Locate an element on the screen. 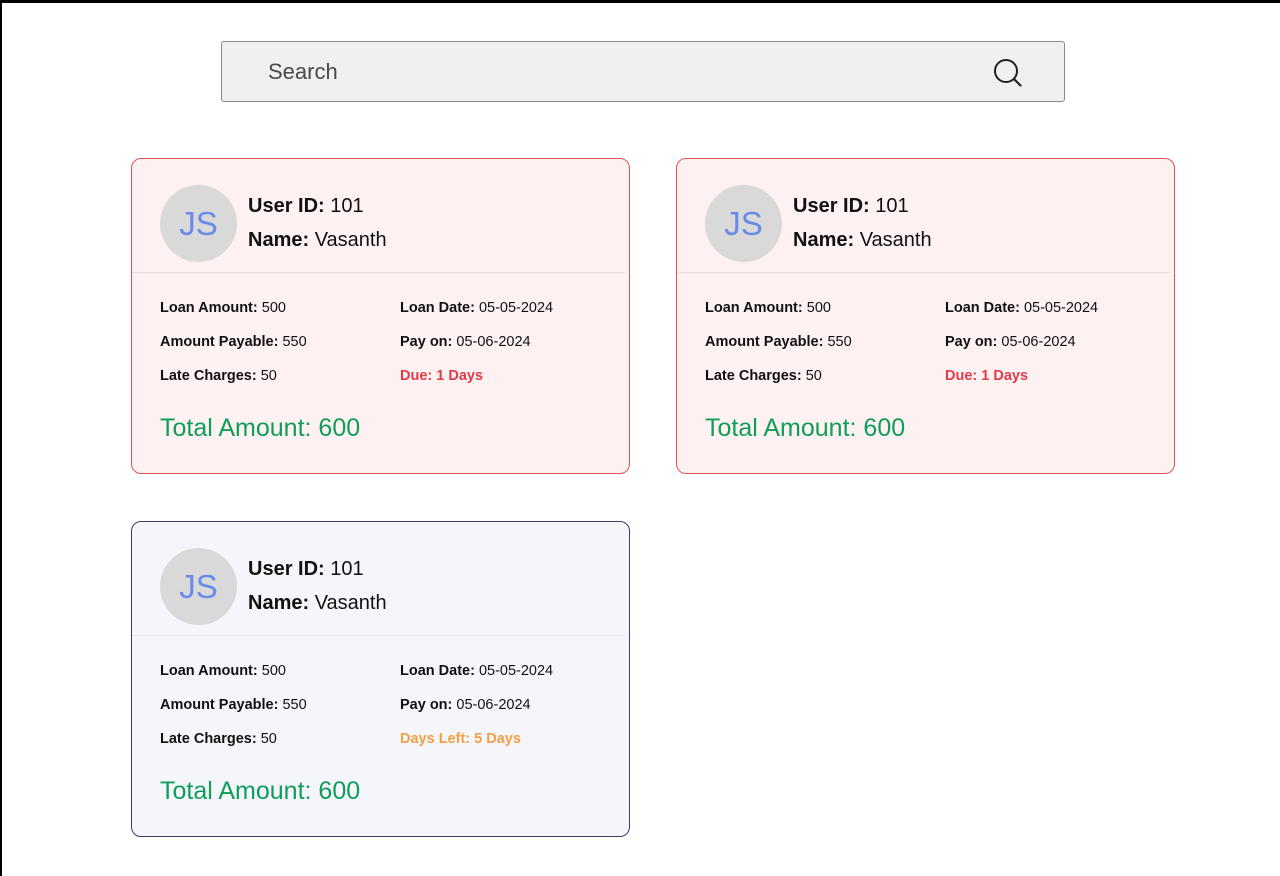 The height and width of the screenshot is (876, 1280). days-left-status: Days Left: 5 Days is located at coordinates (460, 739).